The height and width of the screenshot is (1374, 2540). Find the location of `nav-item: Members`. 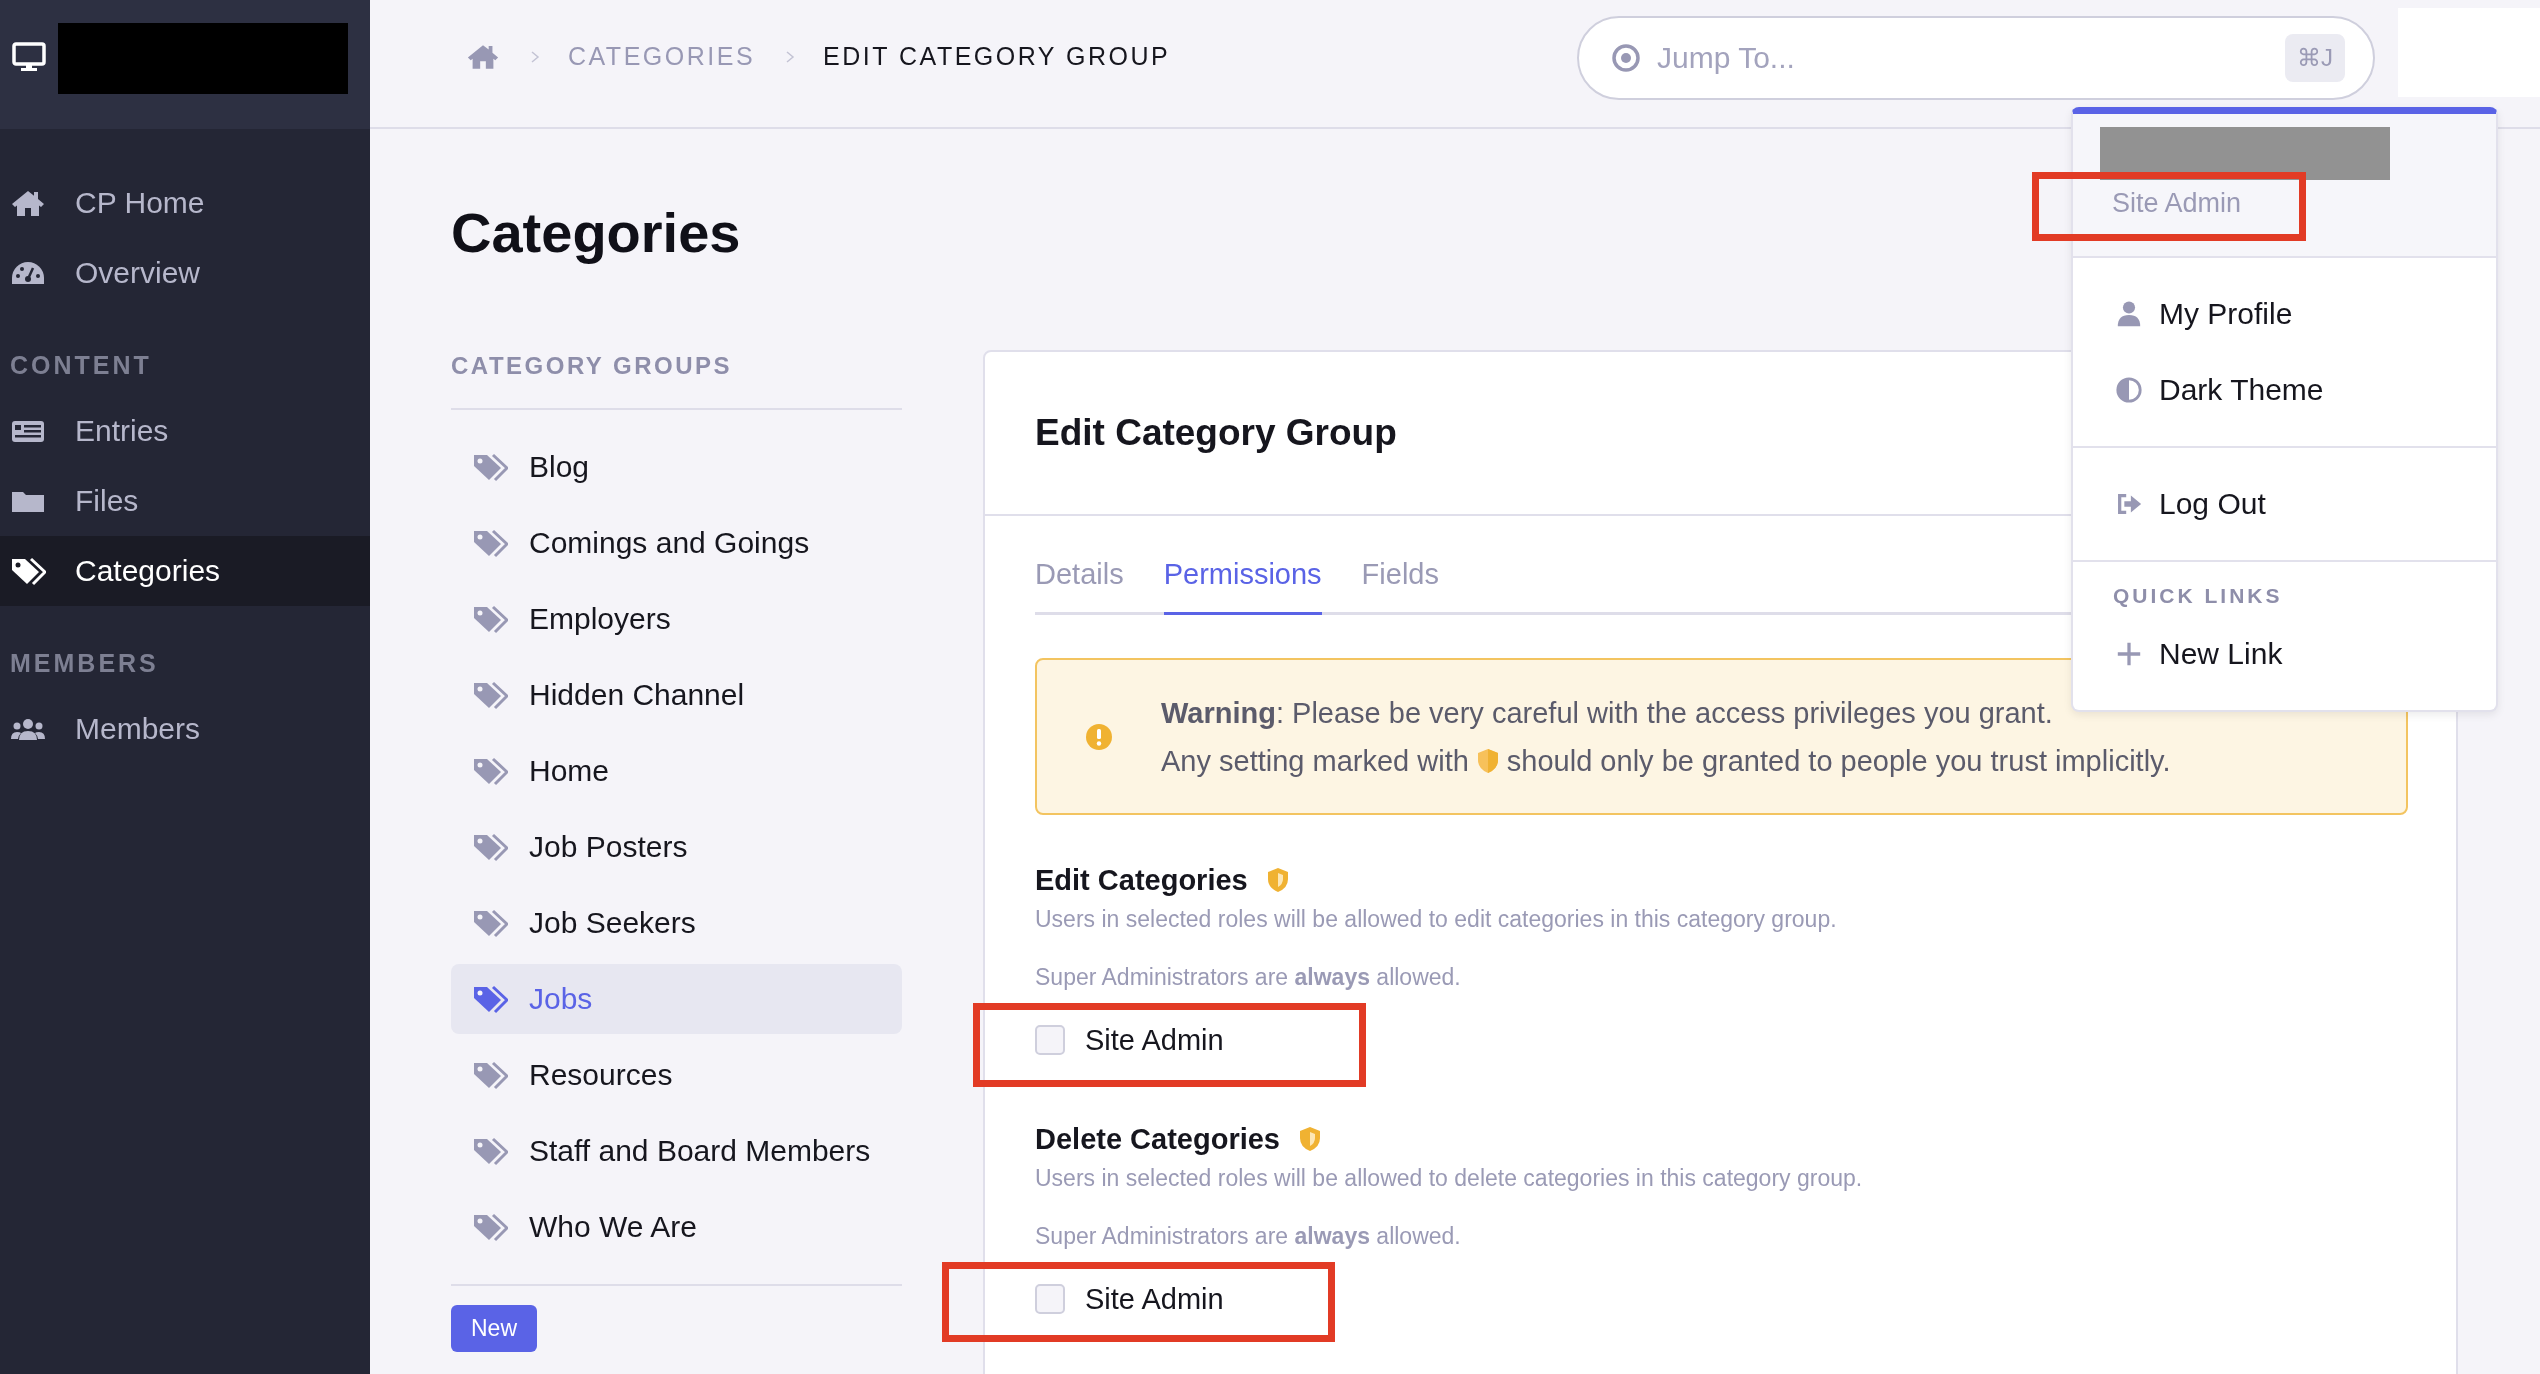

nav-item: Members is located at coordinates (185, 729).